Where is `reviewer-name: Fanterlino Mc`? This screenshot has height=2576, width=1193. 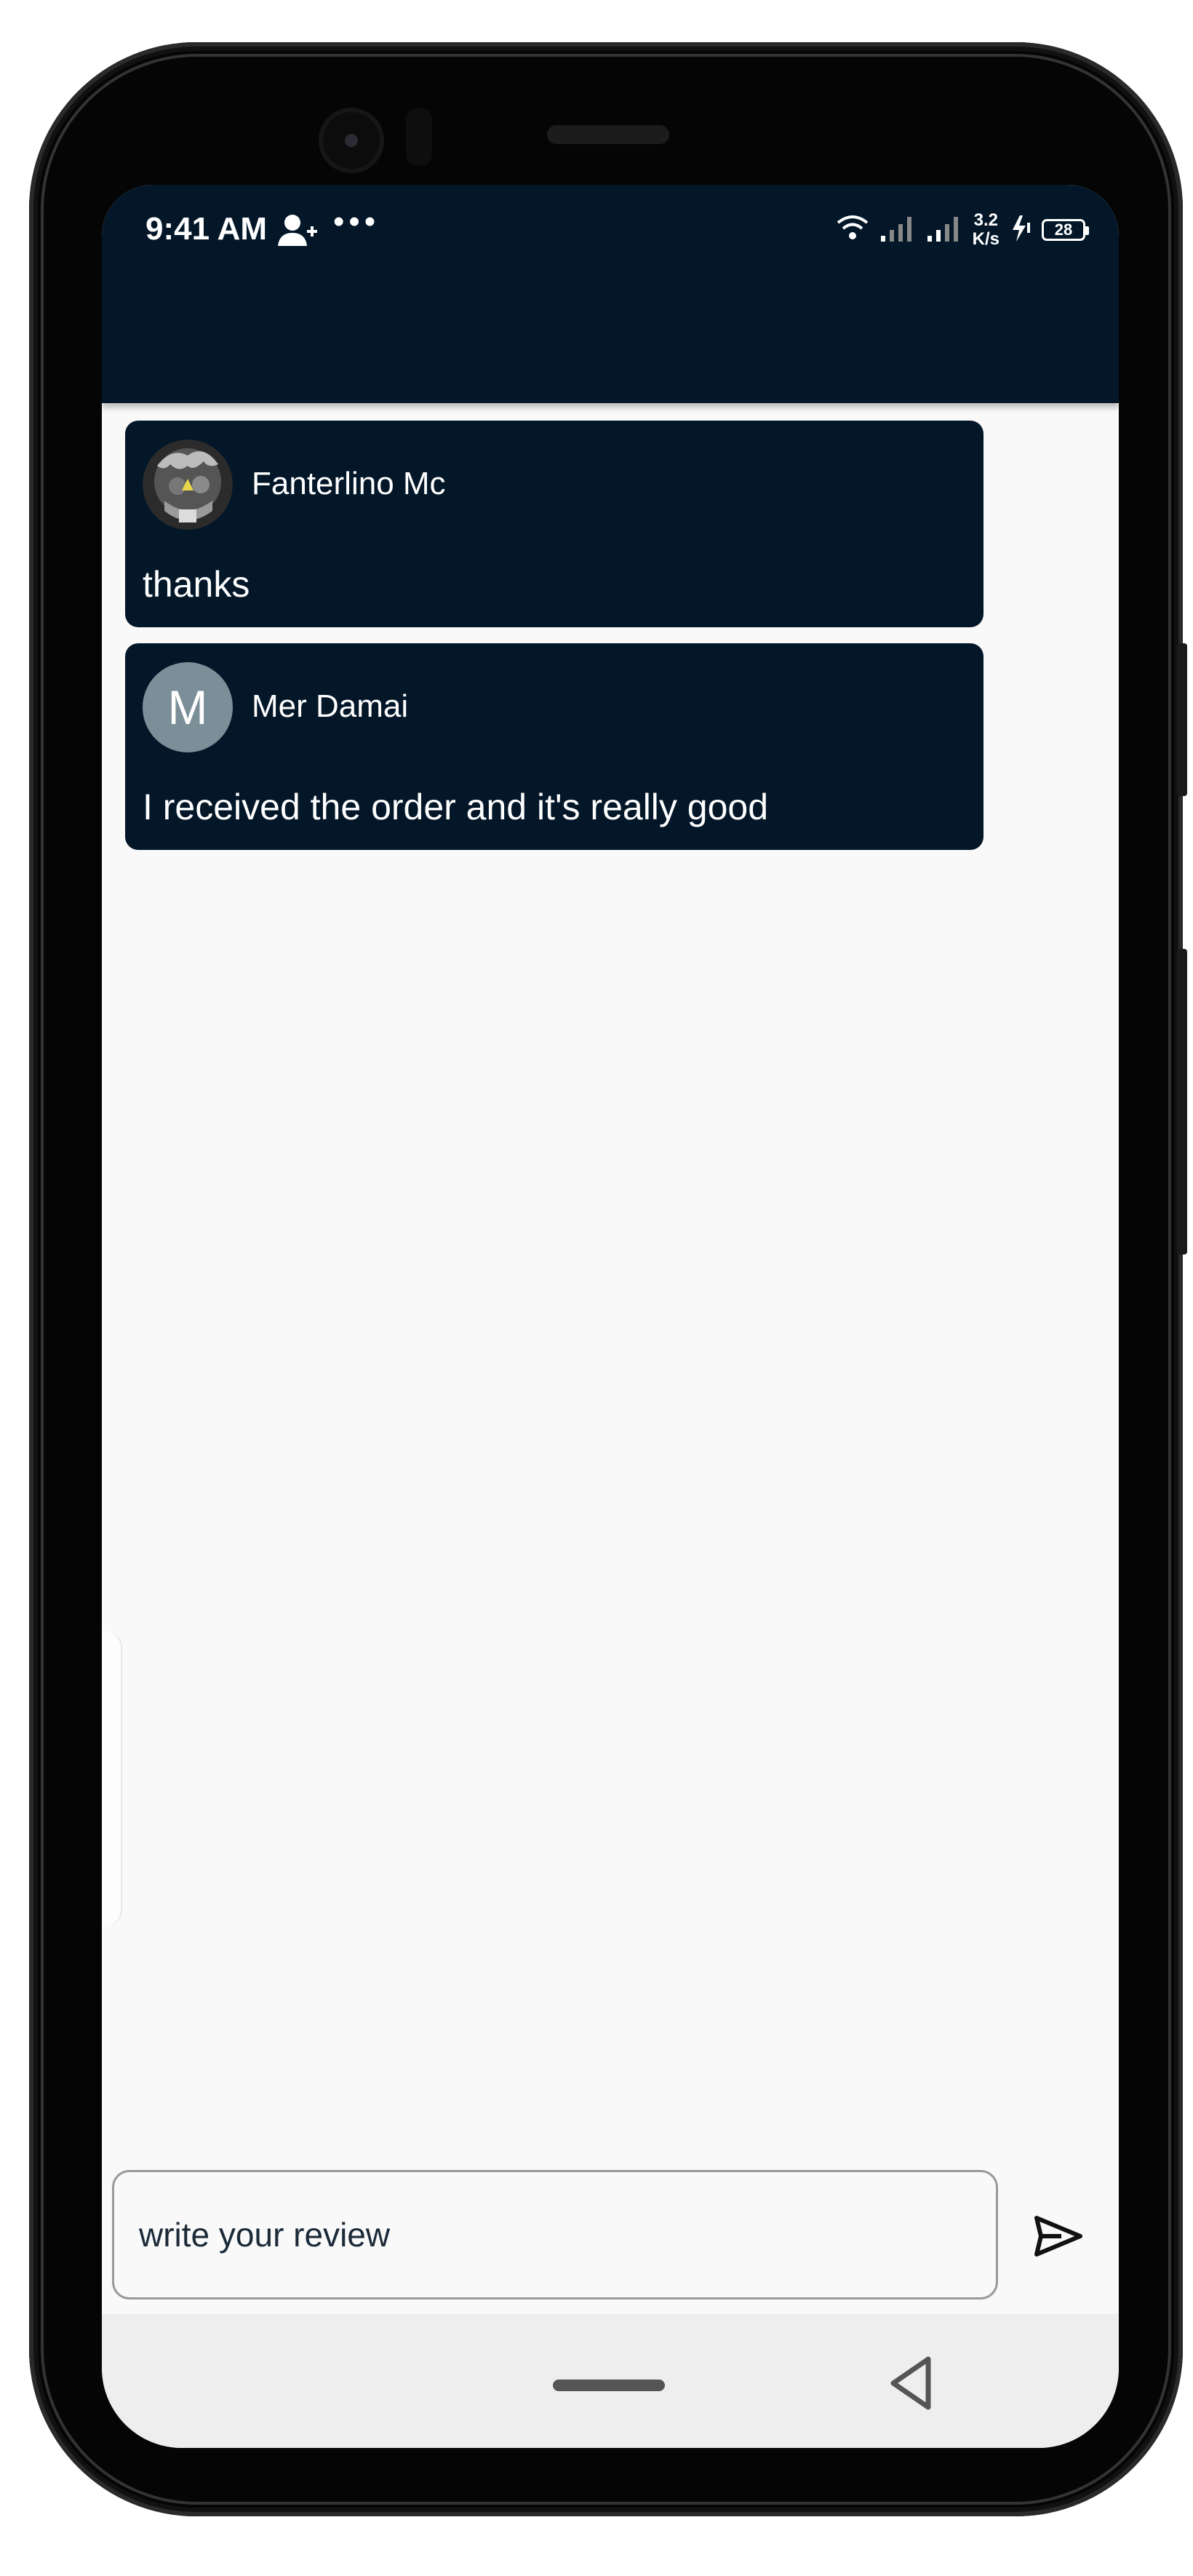
reviewer-name: Fanterlino Mc is located at coordinates (349, 484).